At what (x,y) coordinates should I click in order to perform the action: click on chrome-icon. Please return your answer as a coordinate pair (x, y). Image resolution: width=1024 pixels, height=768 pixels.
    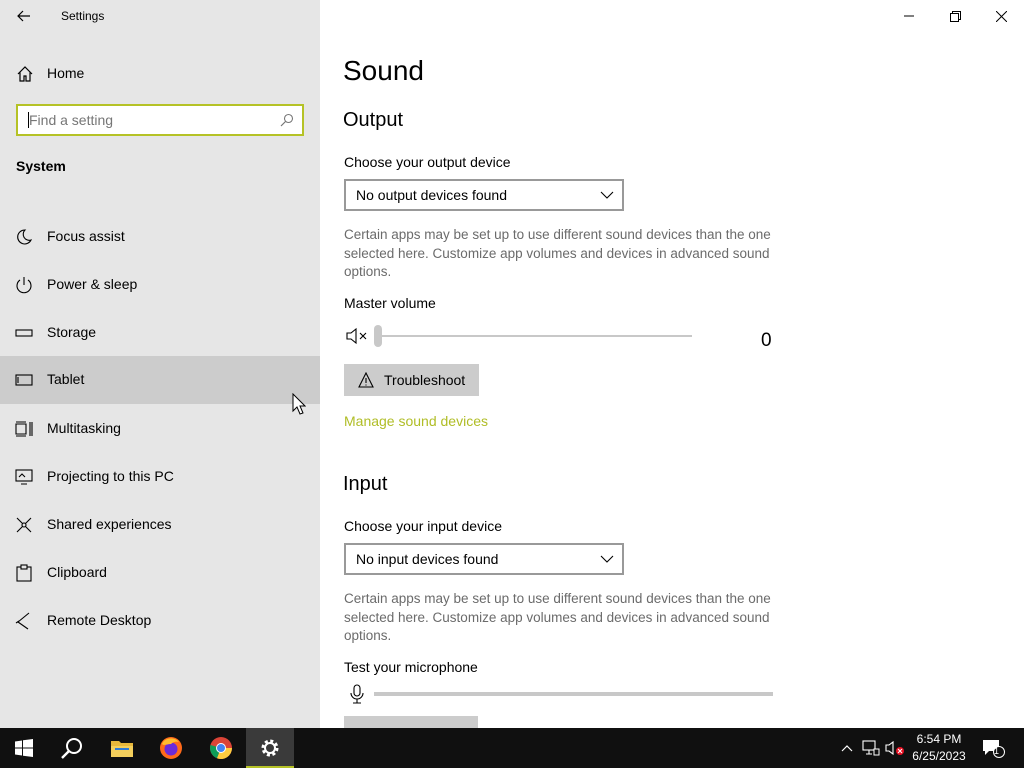
    Looking at the image, I should click on (221, 748).